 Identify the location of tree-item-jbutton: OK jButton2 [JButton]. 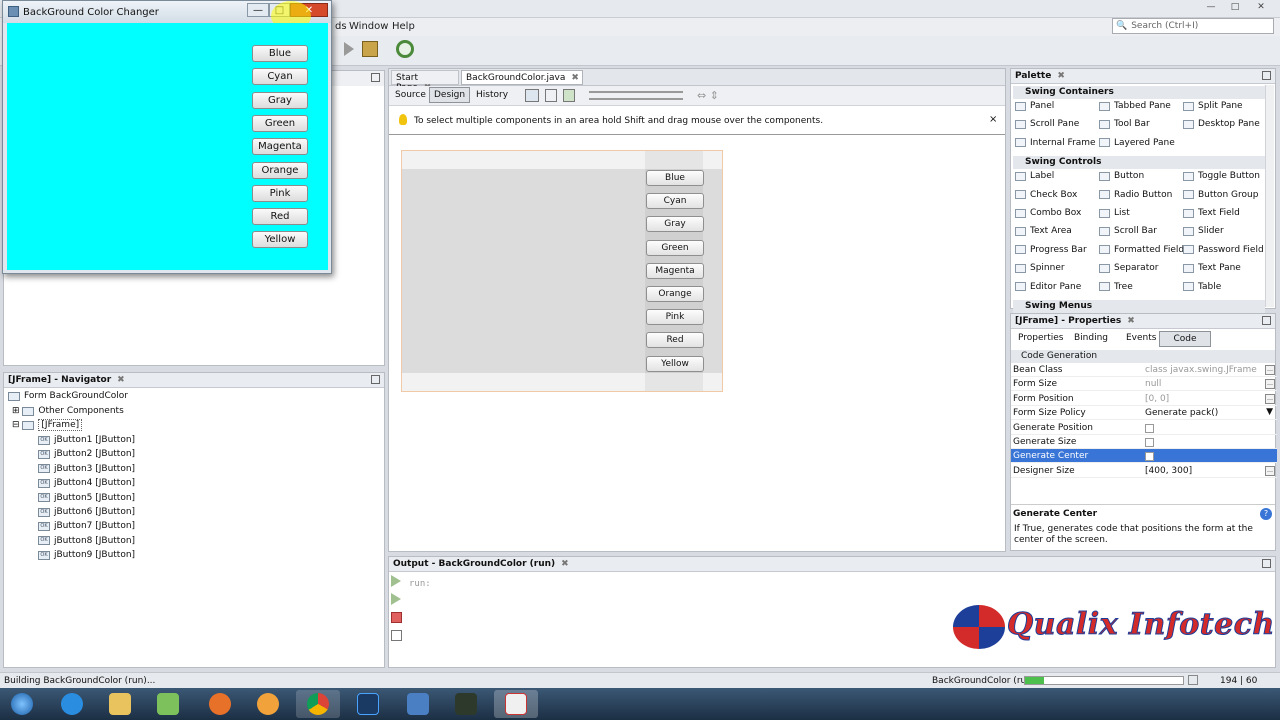
(86, 454).